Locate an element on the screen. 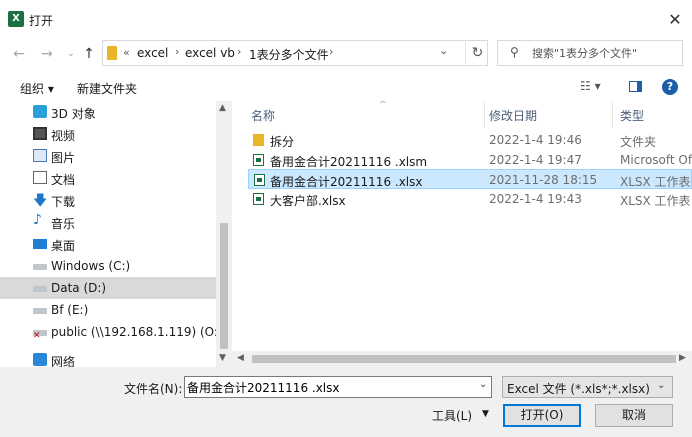 This screenshot has width=692, height=437. excel-app-icon: X is located at coordinates (16, 19).